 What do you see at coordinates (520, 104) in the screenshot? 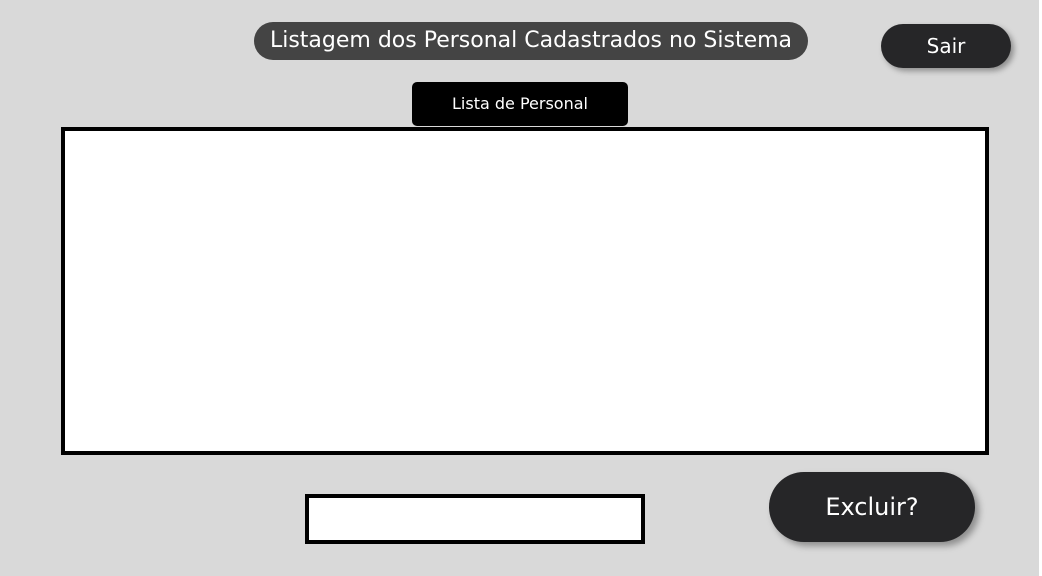
I see `personal-list-label: Lista de Personal` at bounding box center [520, 104].